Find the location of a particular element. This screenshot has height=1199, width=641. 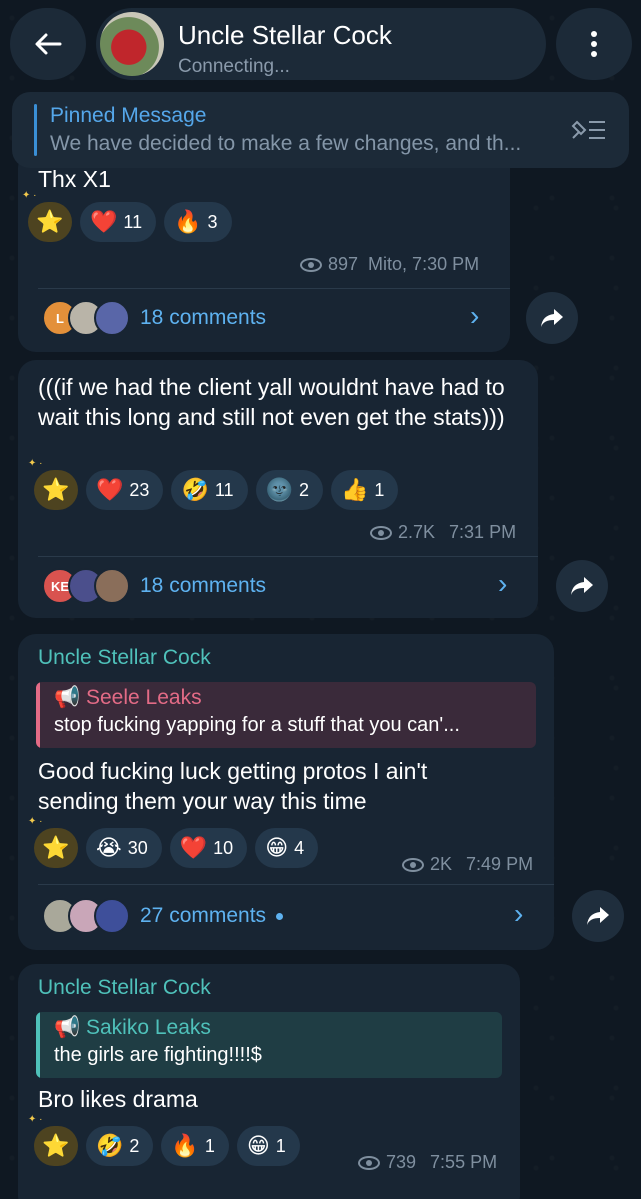

more-menu-button is located at coordinates (594, 44).